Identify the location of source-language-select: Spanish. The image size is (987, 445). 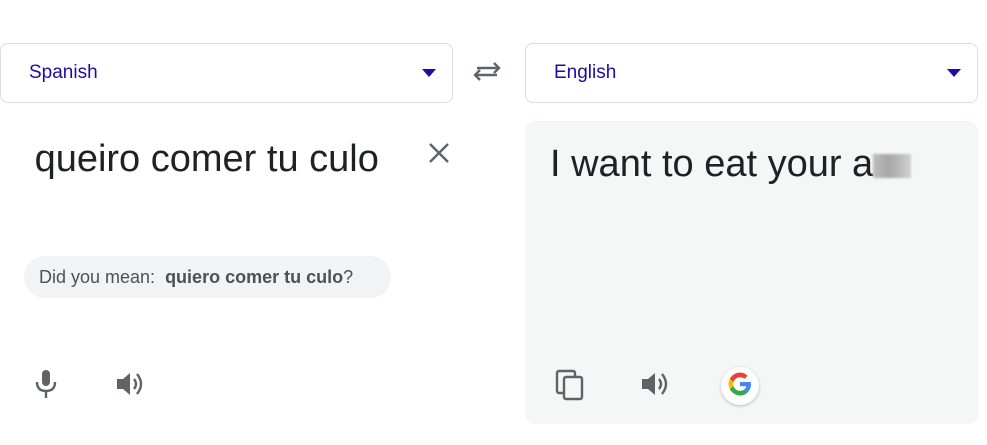
(226, 73).